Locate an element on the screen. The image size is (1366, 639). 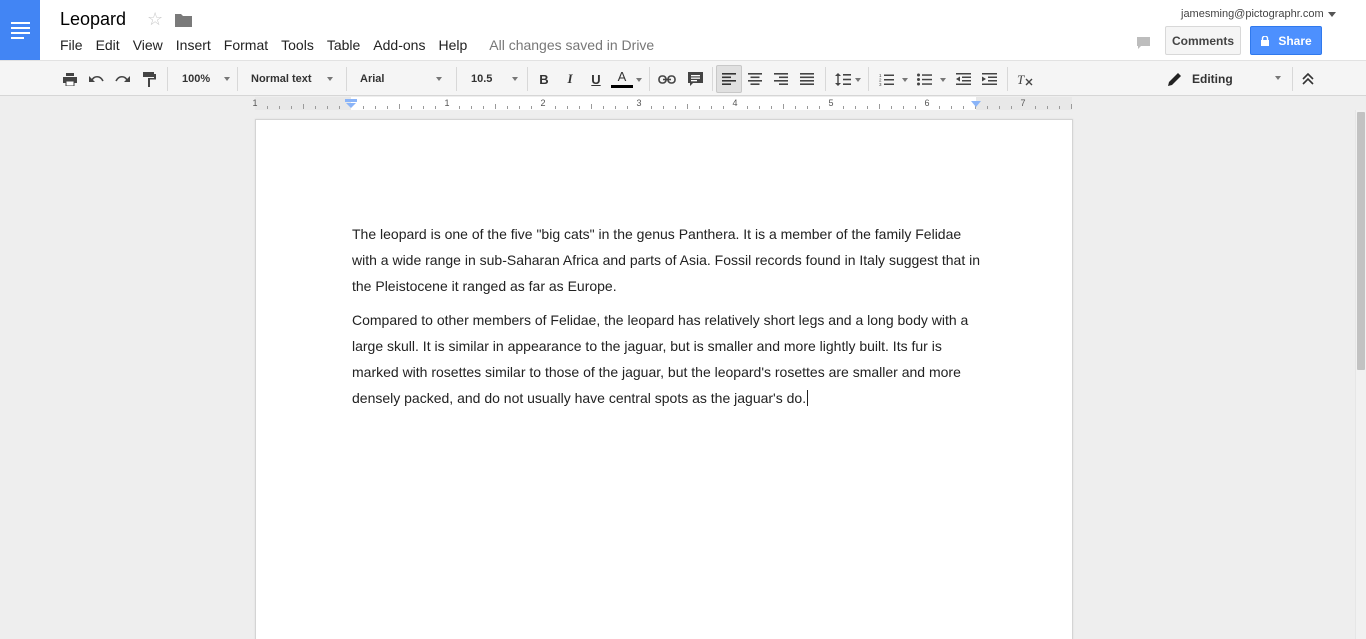
zoom-select: 100% is located at coordinates (206, 79).